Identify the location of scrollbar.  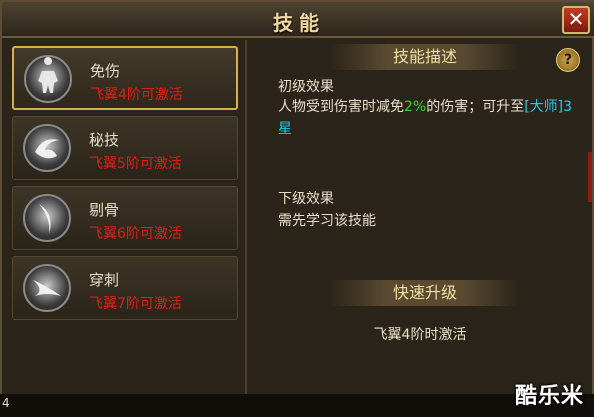
(590, 177).